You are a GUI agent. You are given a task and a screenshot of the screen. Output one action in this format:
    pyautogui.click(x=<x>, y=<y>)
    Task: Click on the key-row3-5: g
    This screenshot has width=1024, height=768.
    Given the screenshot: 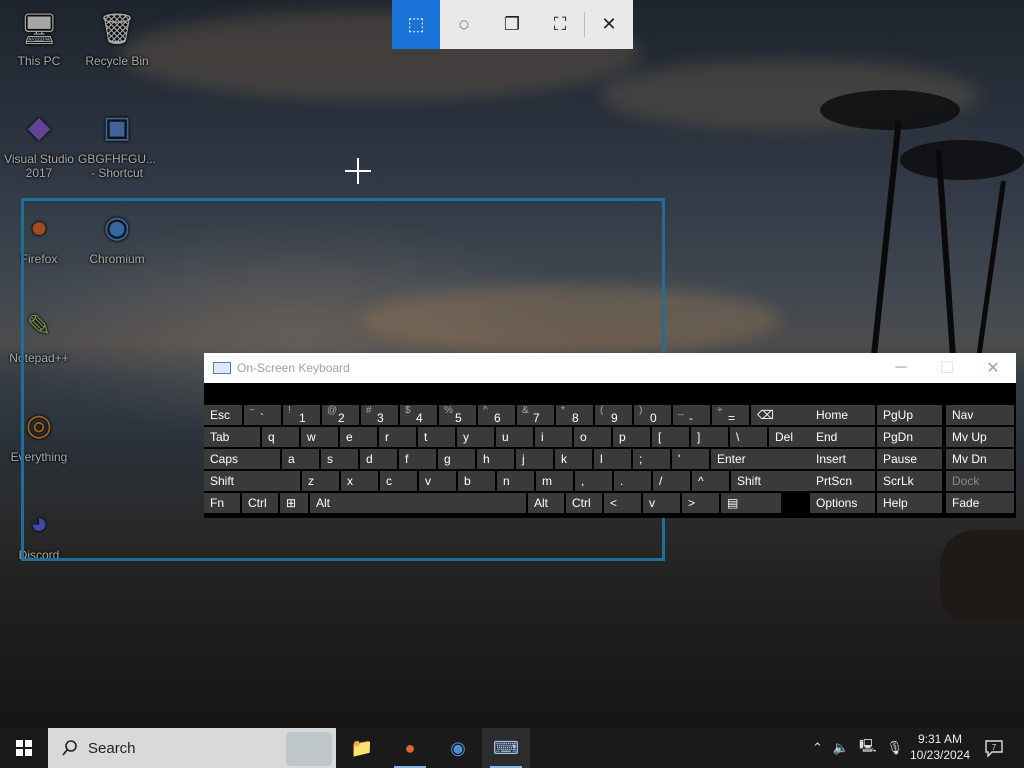 What is the action you would take?
    pyautogui.click(x=456, y=459)
    